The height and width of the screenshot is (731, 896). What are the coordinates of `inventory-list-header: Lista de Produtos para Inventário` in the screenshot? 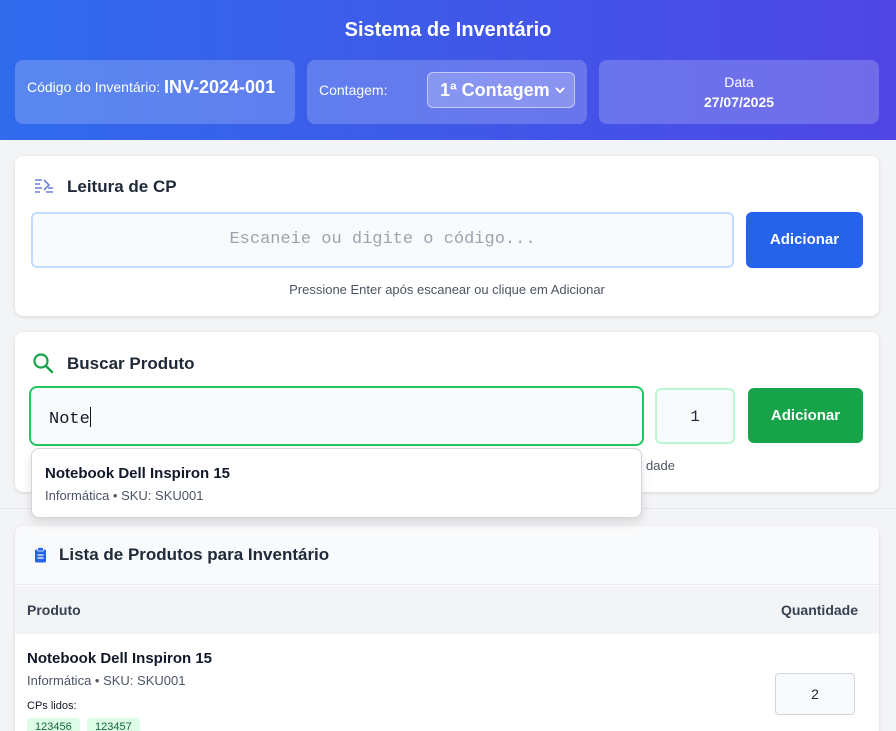 It's located at (447, 555).